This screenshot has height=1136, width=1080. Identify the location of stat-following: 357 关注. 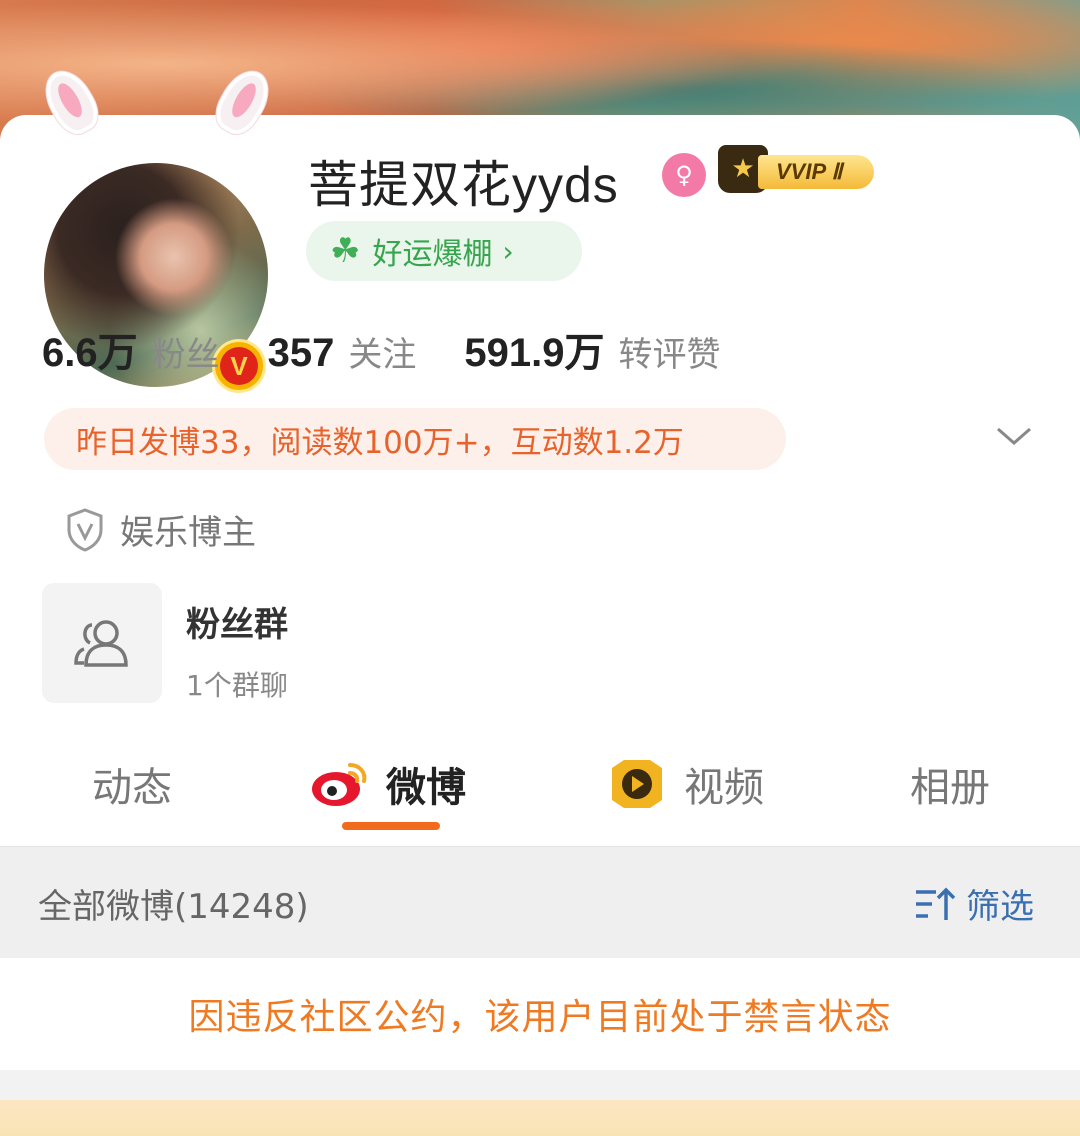
(342, 351).